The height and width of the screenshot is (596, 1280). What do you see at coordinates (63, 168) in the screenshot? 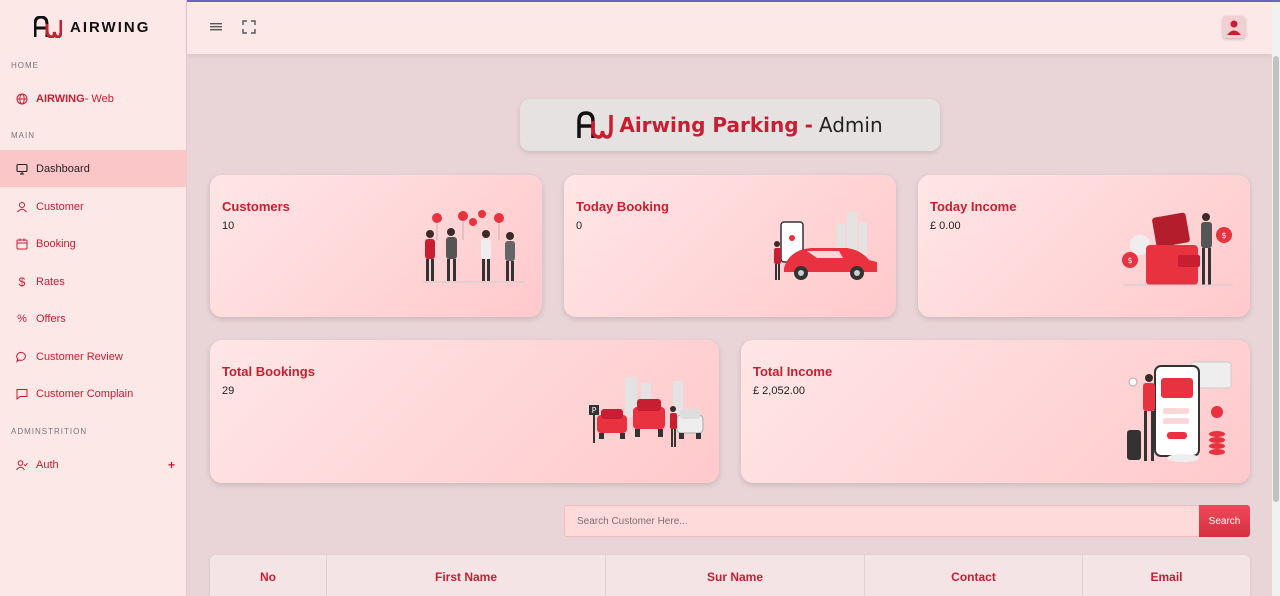
I see `sidebar-item-label: Dashboard` at bounding box center [63, 168].